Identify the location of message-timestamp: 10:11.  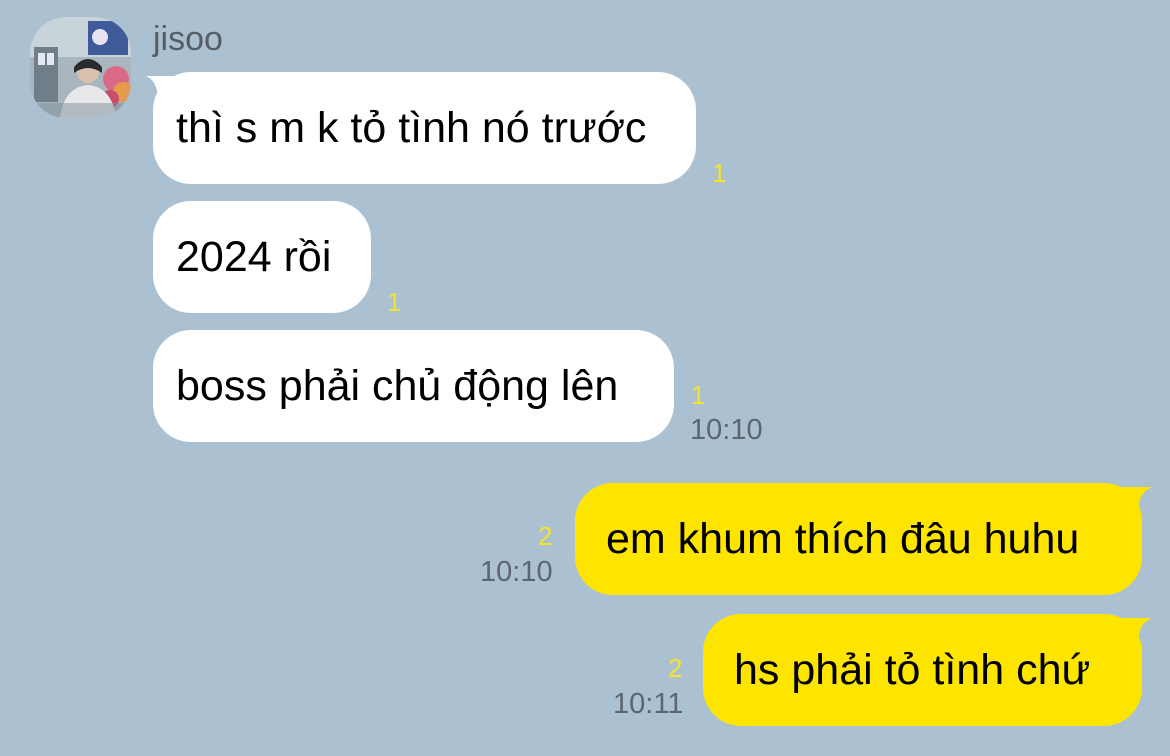
(648, 704).